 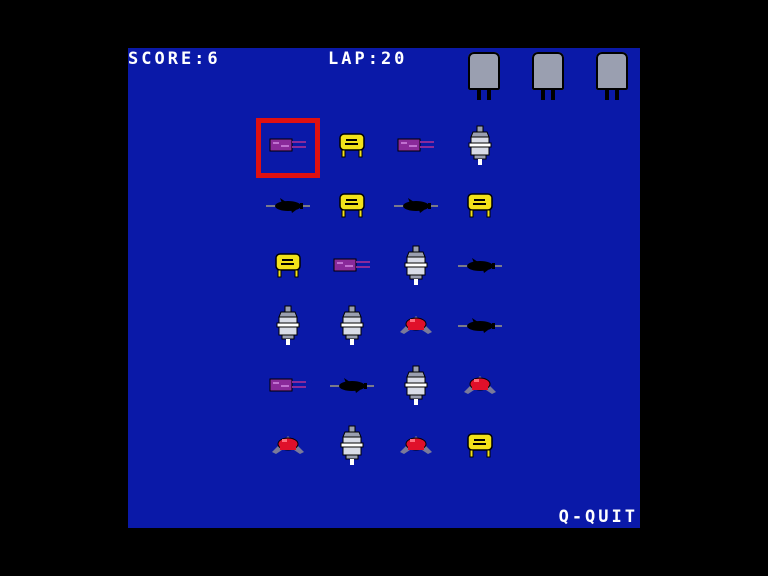 What do you see at coordinates (598, 517) in the screenshot?
I see `quit-hint: Q-QUIT` at bounding box center [598, 517].